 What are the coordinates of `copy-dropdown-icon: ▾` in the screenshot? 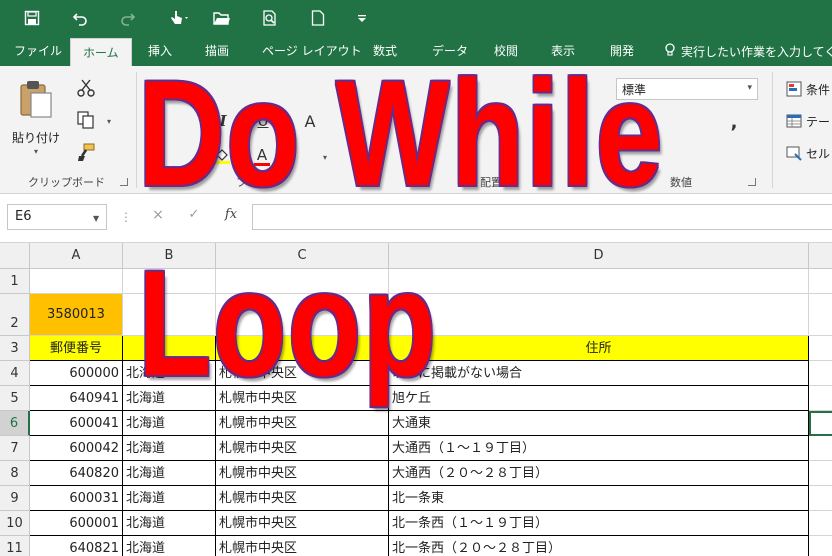 It's located at (109, 121).